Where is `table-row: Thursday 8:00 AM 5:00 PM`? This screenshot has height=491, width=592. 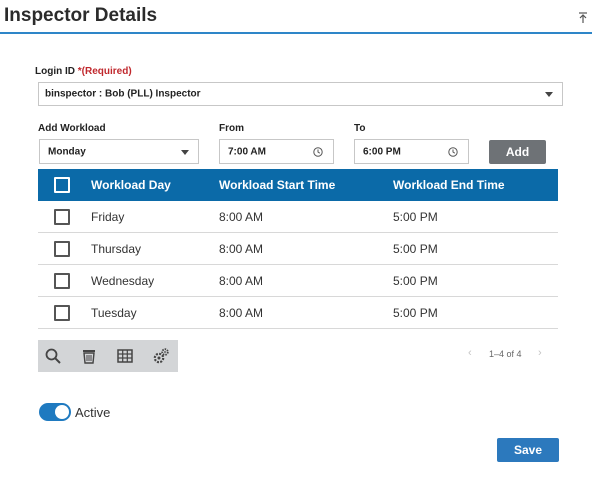 table-row: Thursday 8:00 AM 5:00 PM is located at coordinates (298, 249).